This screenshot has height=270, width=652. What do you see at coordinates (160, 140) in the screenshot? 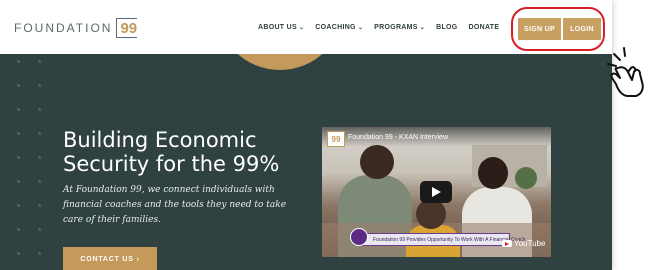
I see `hero-title-line-1: Building Economic` at bounding box center [160, 140].